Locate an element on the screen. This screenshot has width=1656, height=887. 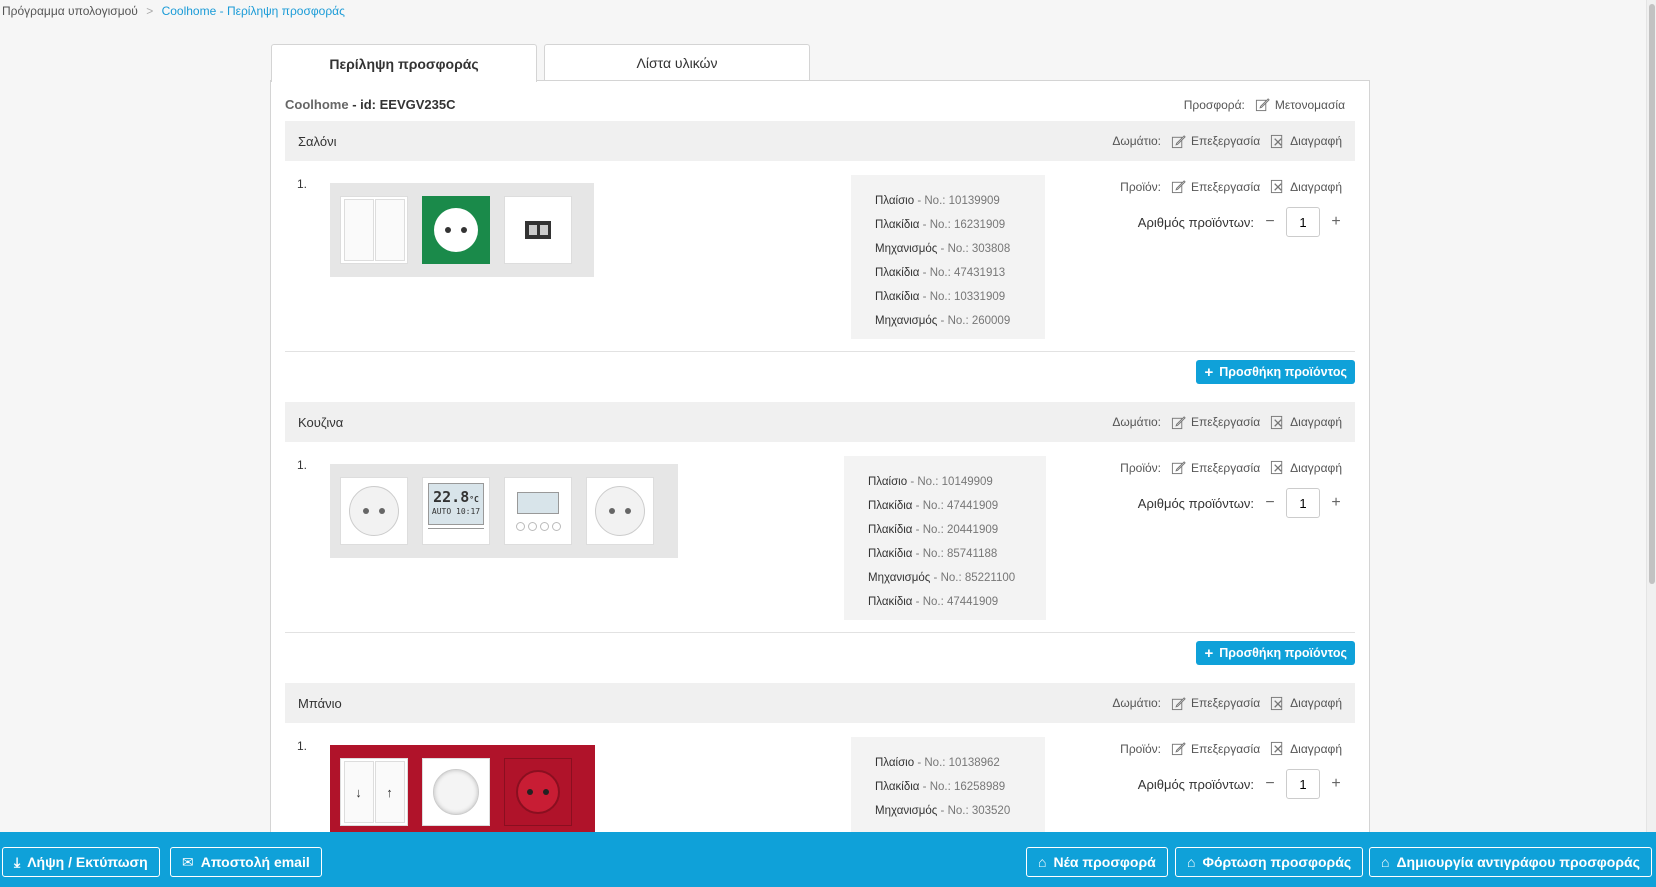
room-name: Μπάνιο is located at coordinates (320, 703).